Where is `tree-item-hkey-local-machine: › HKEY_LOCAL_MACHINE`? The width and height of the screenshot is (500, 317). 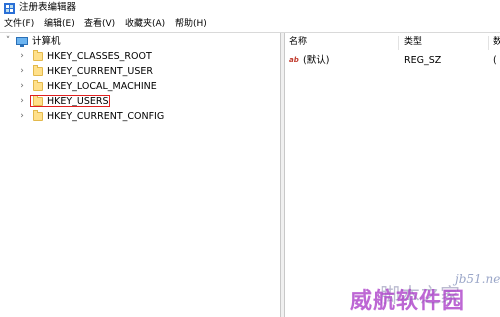 tree-item-hkey-local-machine: › HKEY_LOCAL_MACHINE is located at coordinates (140, 86).